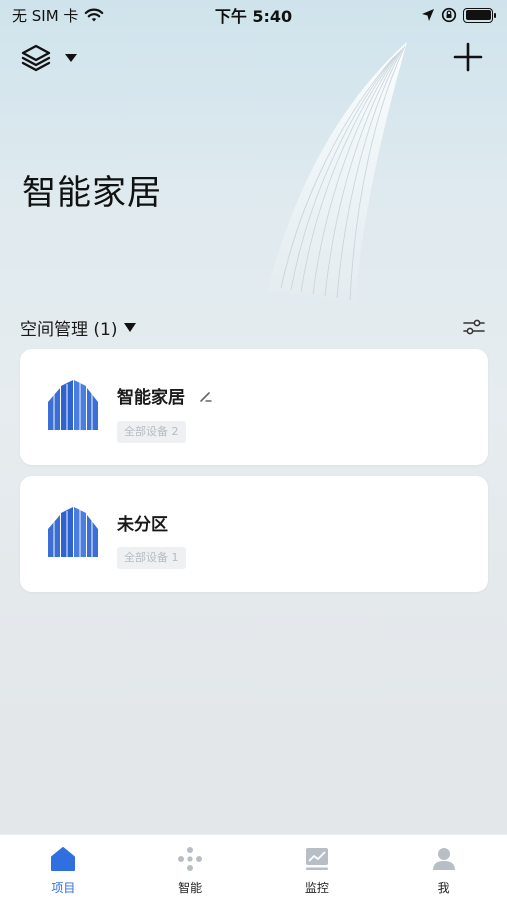 Image resolution: width=507 pixels, height=900 pixels. Describe the element at coordinates (253, 327) in the screenshot. I see `space-management-header: 空间管理 (1)` at that location.